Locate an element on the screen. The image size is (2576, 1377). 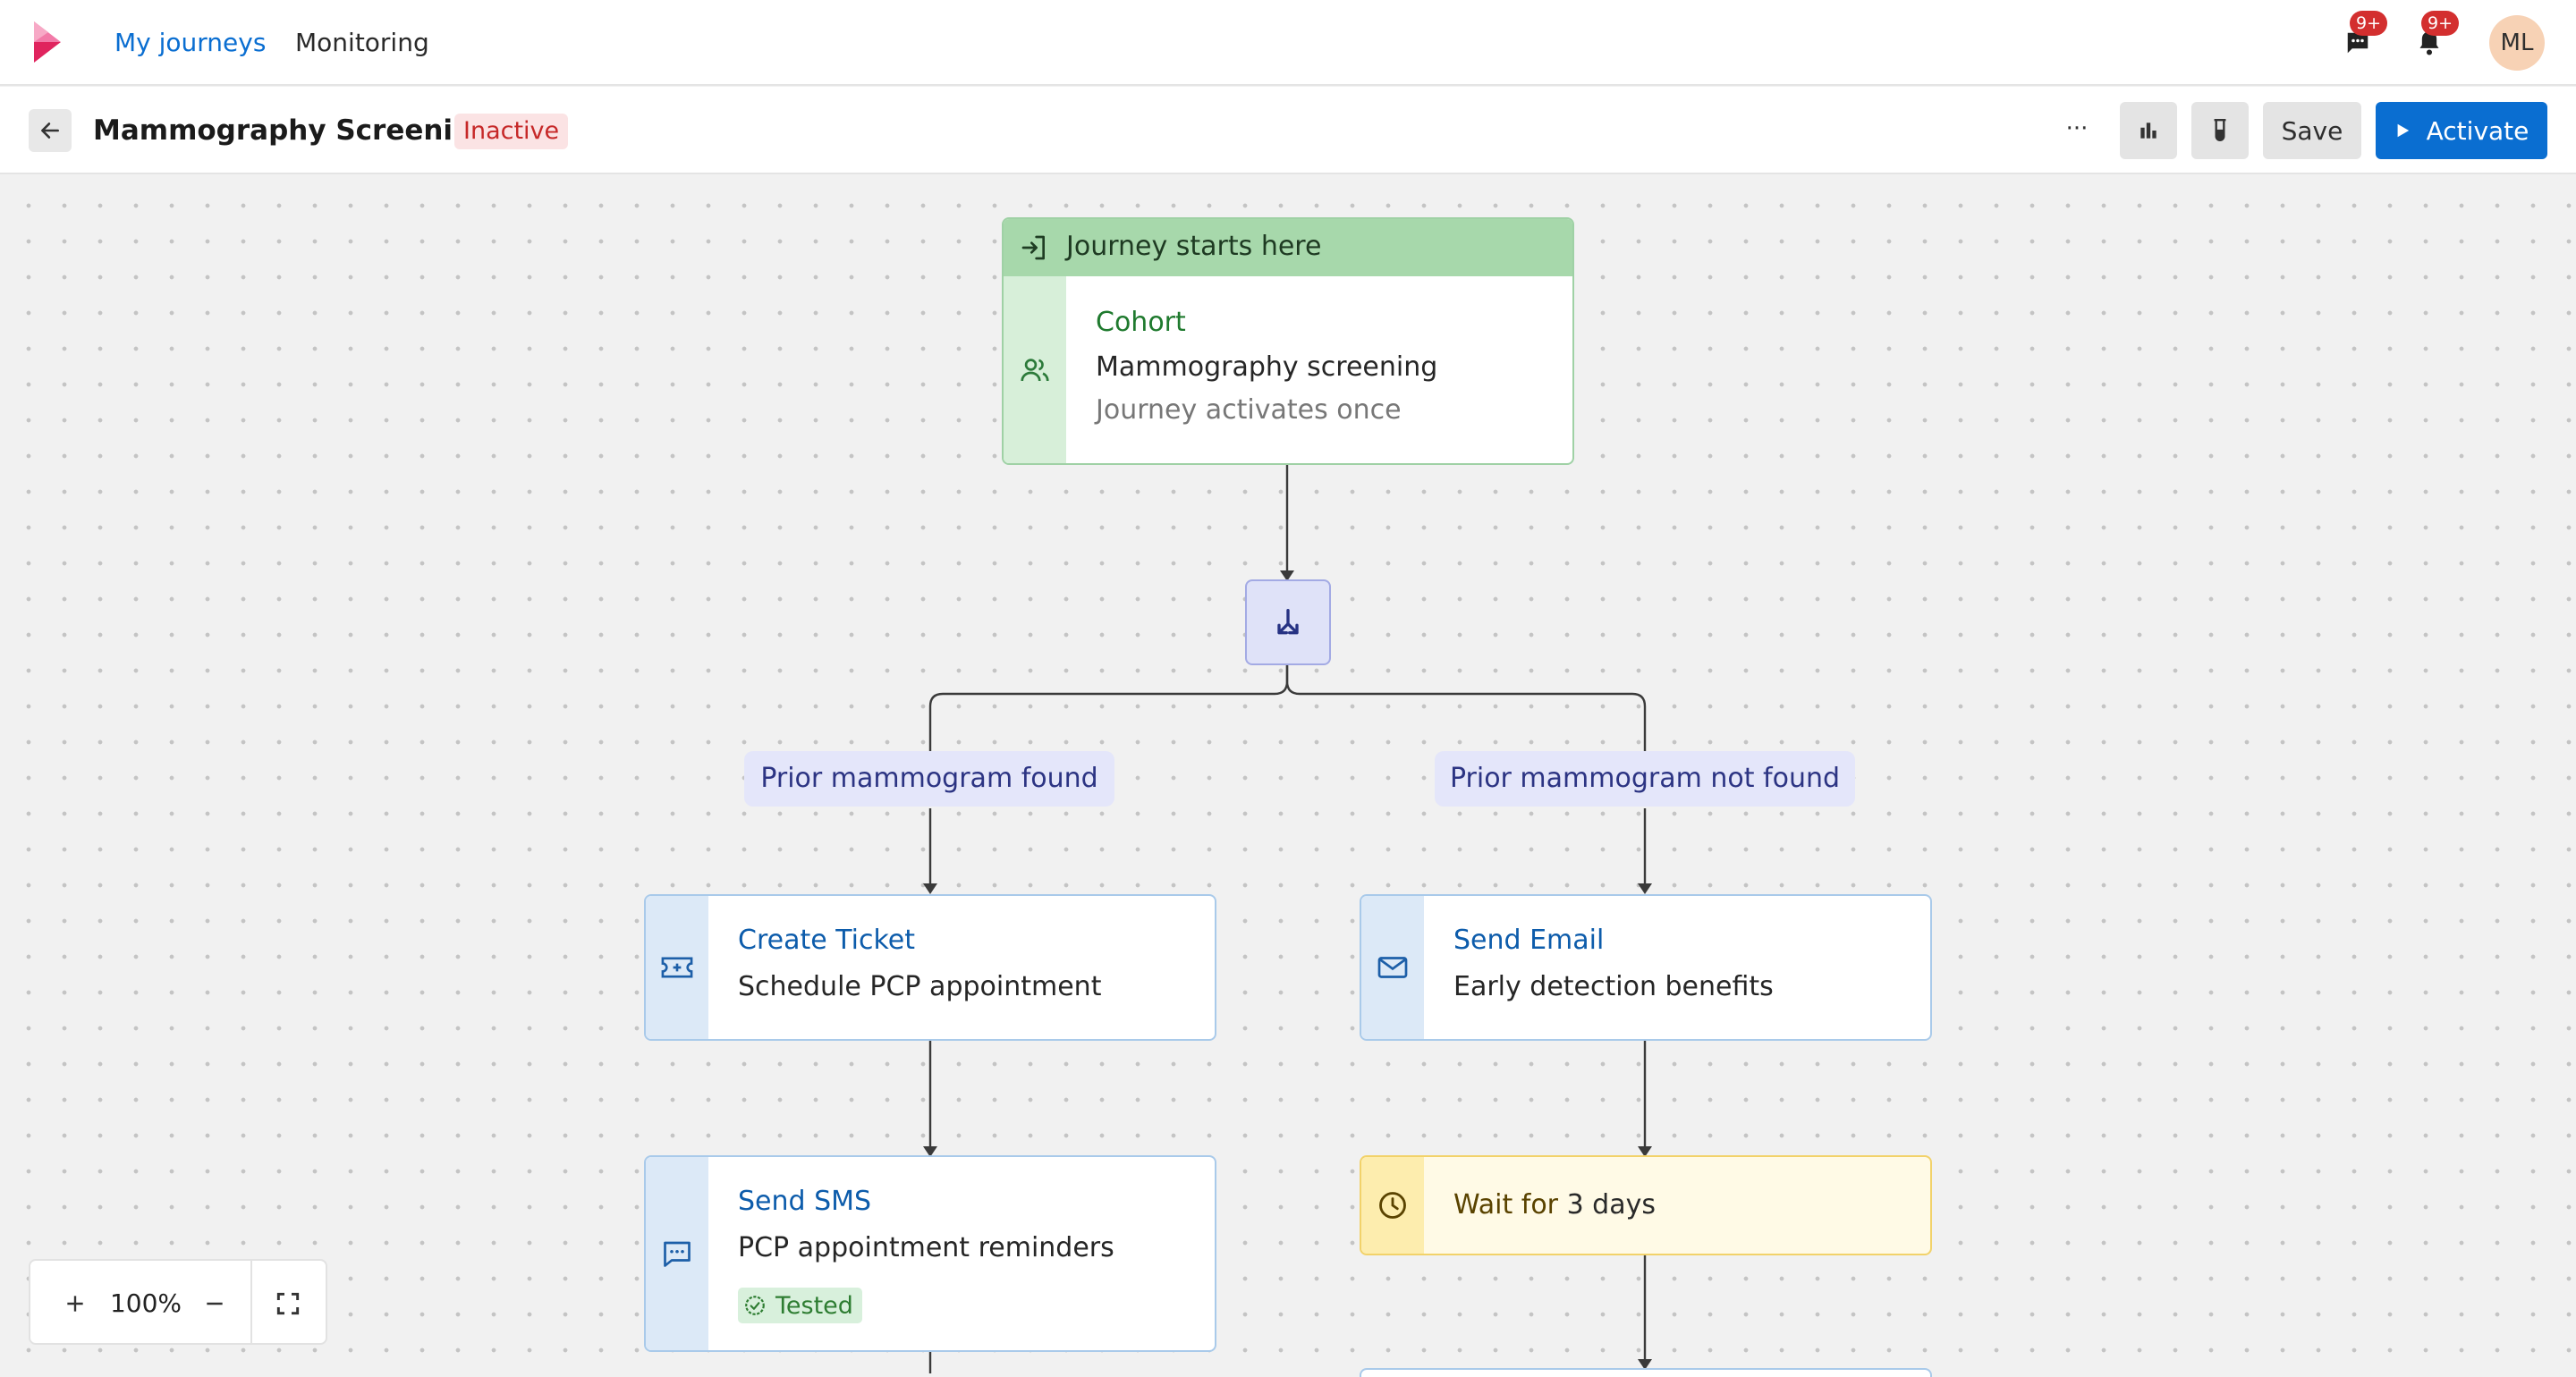
clock-icon is located at coordinates (1392, 1205).